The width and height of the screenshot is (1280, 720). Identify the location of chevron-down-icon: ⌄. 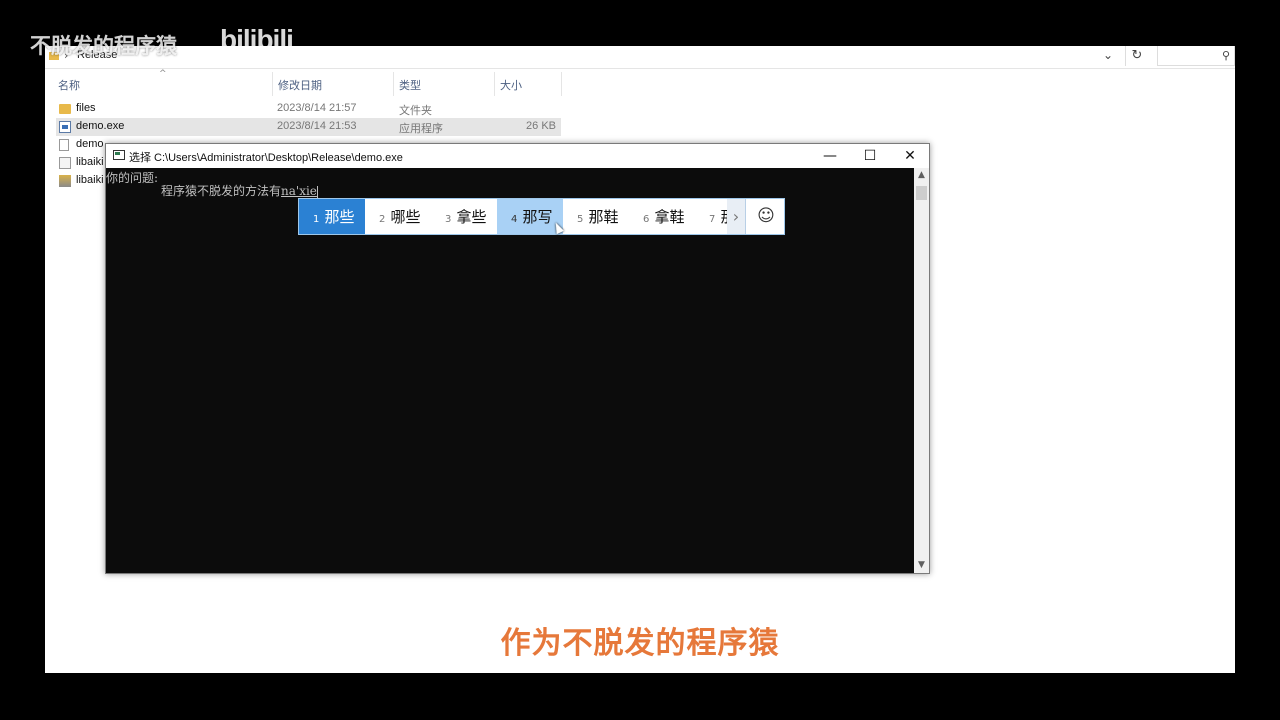
(1108, 55).